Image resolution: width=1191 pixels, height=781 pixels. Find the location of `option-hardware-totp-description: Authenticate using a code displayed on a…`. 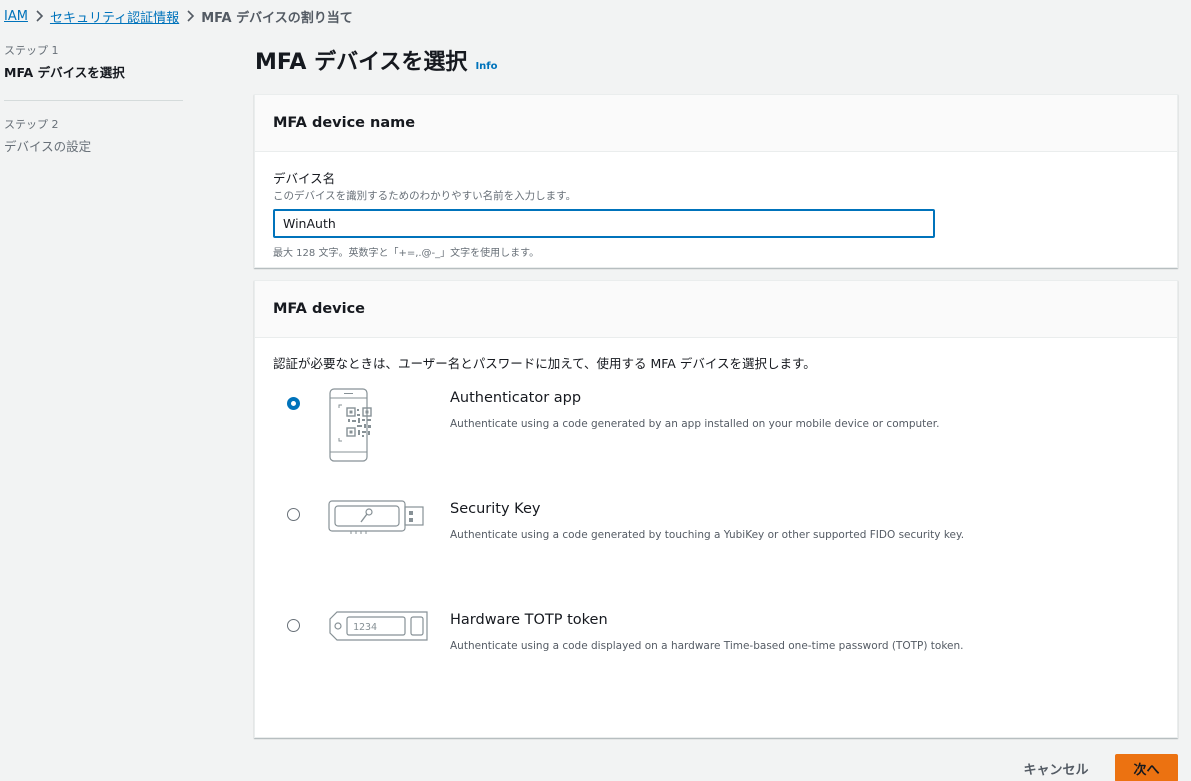

option-hardware-totp-description: Authenticate using a code displayed on a… is located at coordinates (707, 646).